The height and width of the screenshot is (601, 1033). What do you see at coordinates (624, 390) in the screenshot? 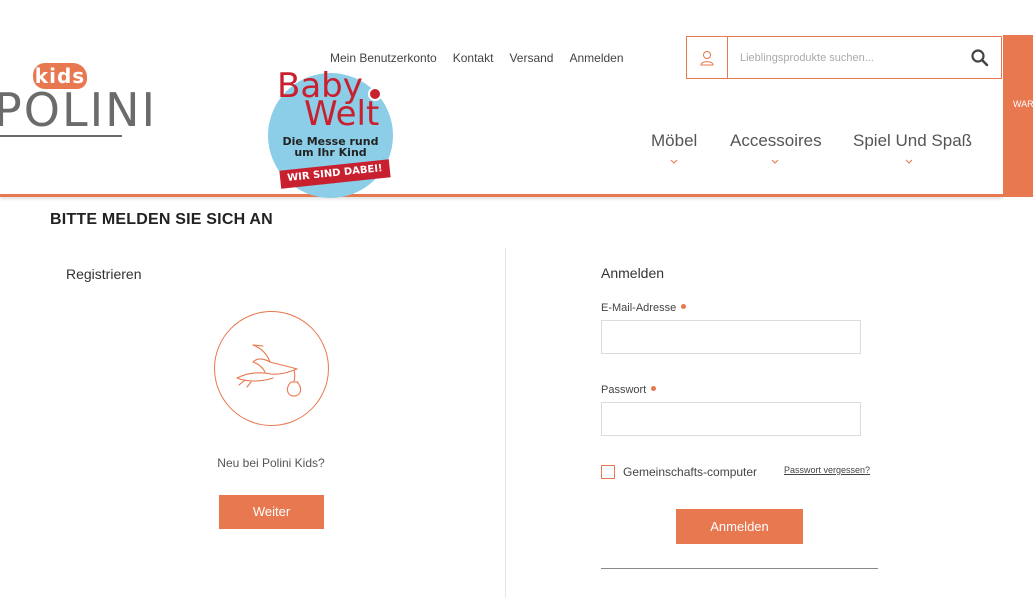
I see `password-label-text: Passwort` at bounding box center [624, 390].